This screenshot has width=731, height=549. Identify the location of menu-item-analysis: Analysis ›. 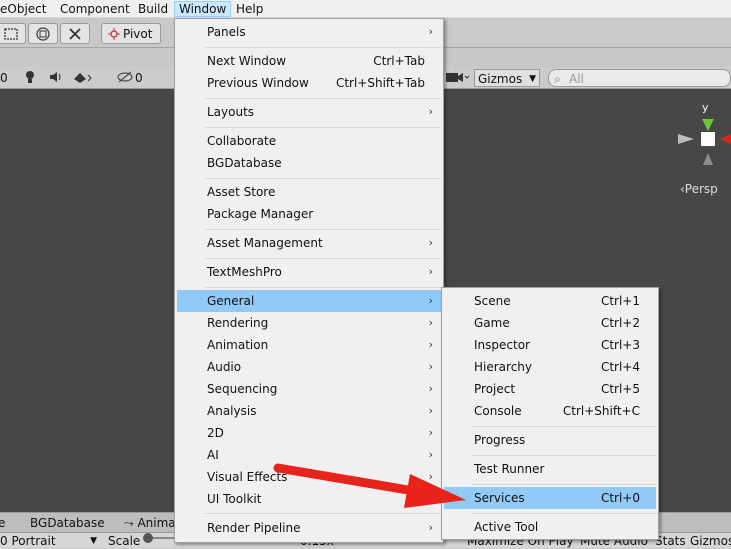
(309, 411).